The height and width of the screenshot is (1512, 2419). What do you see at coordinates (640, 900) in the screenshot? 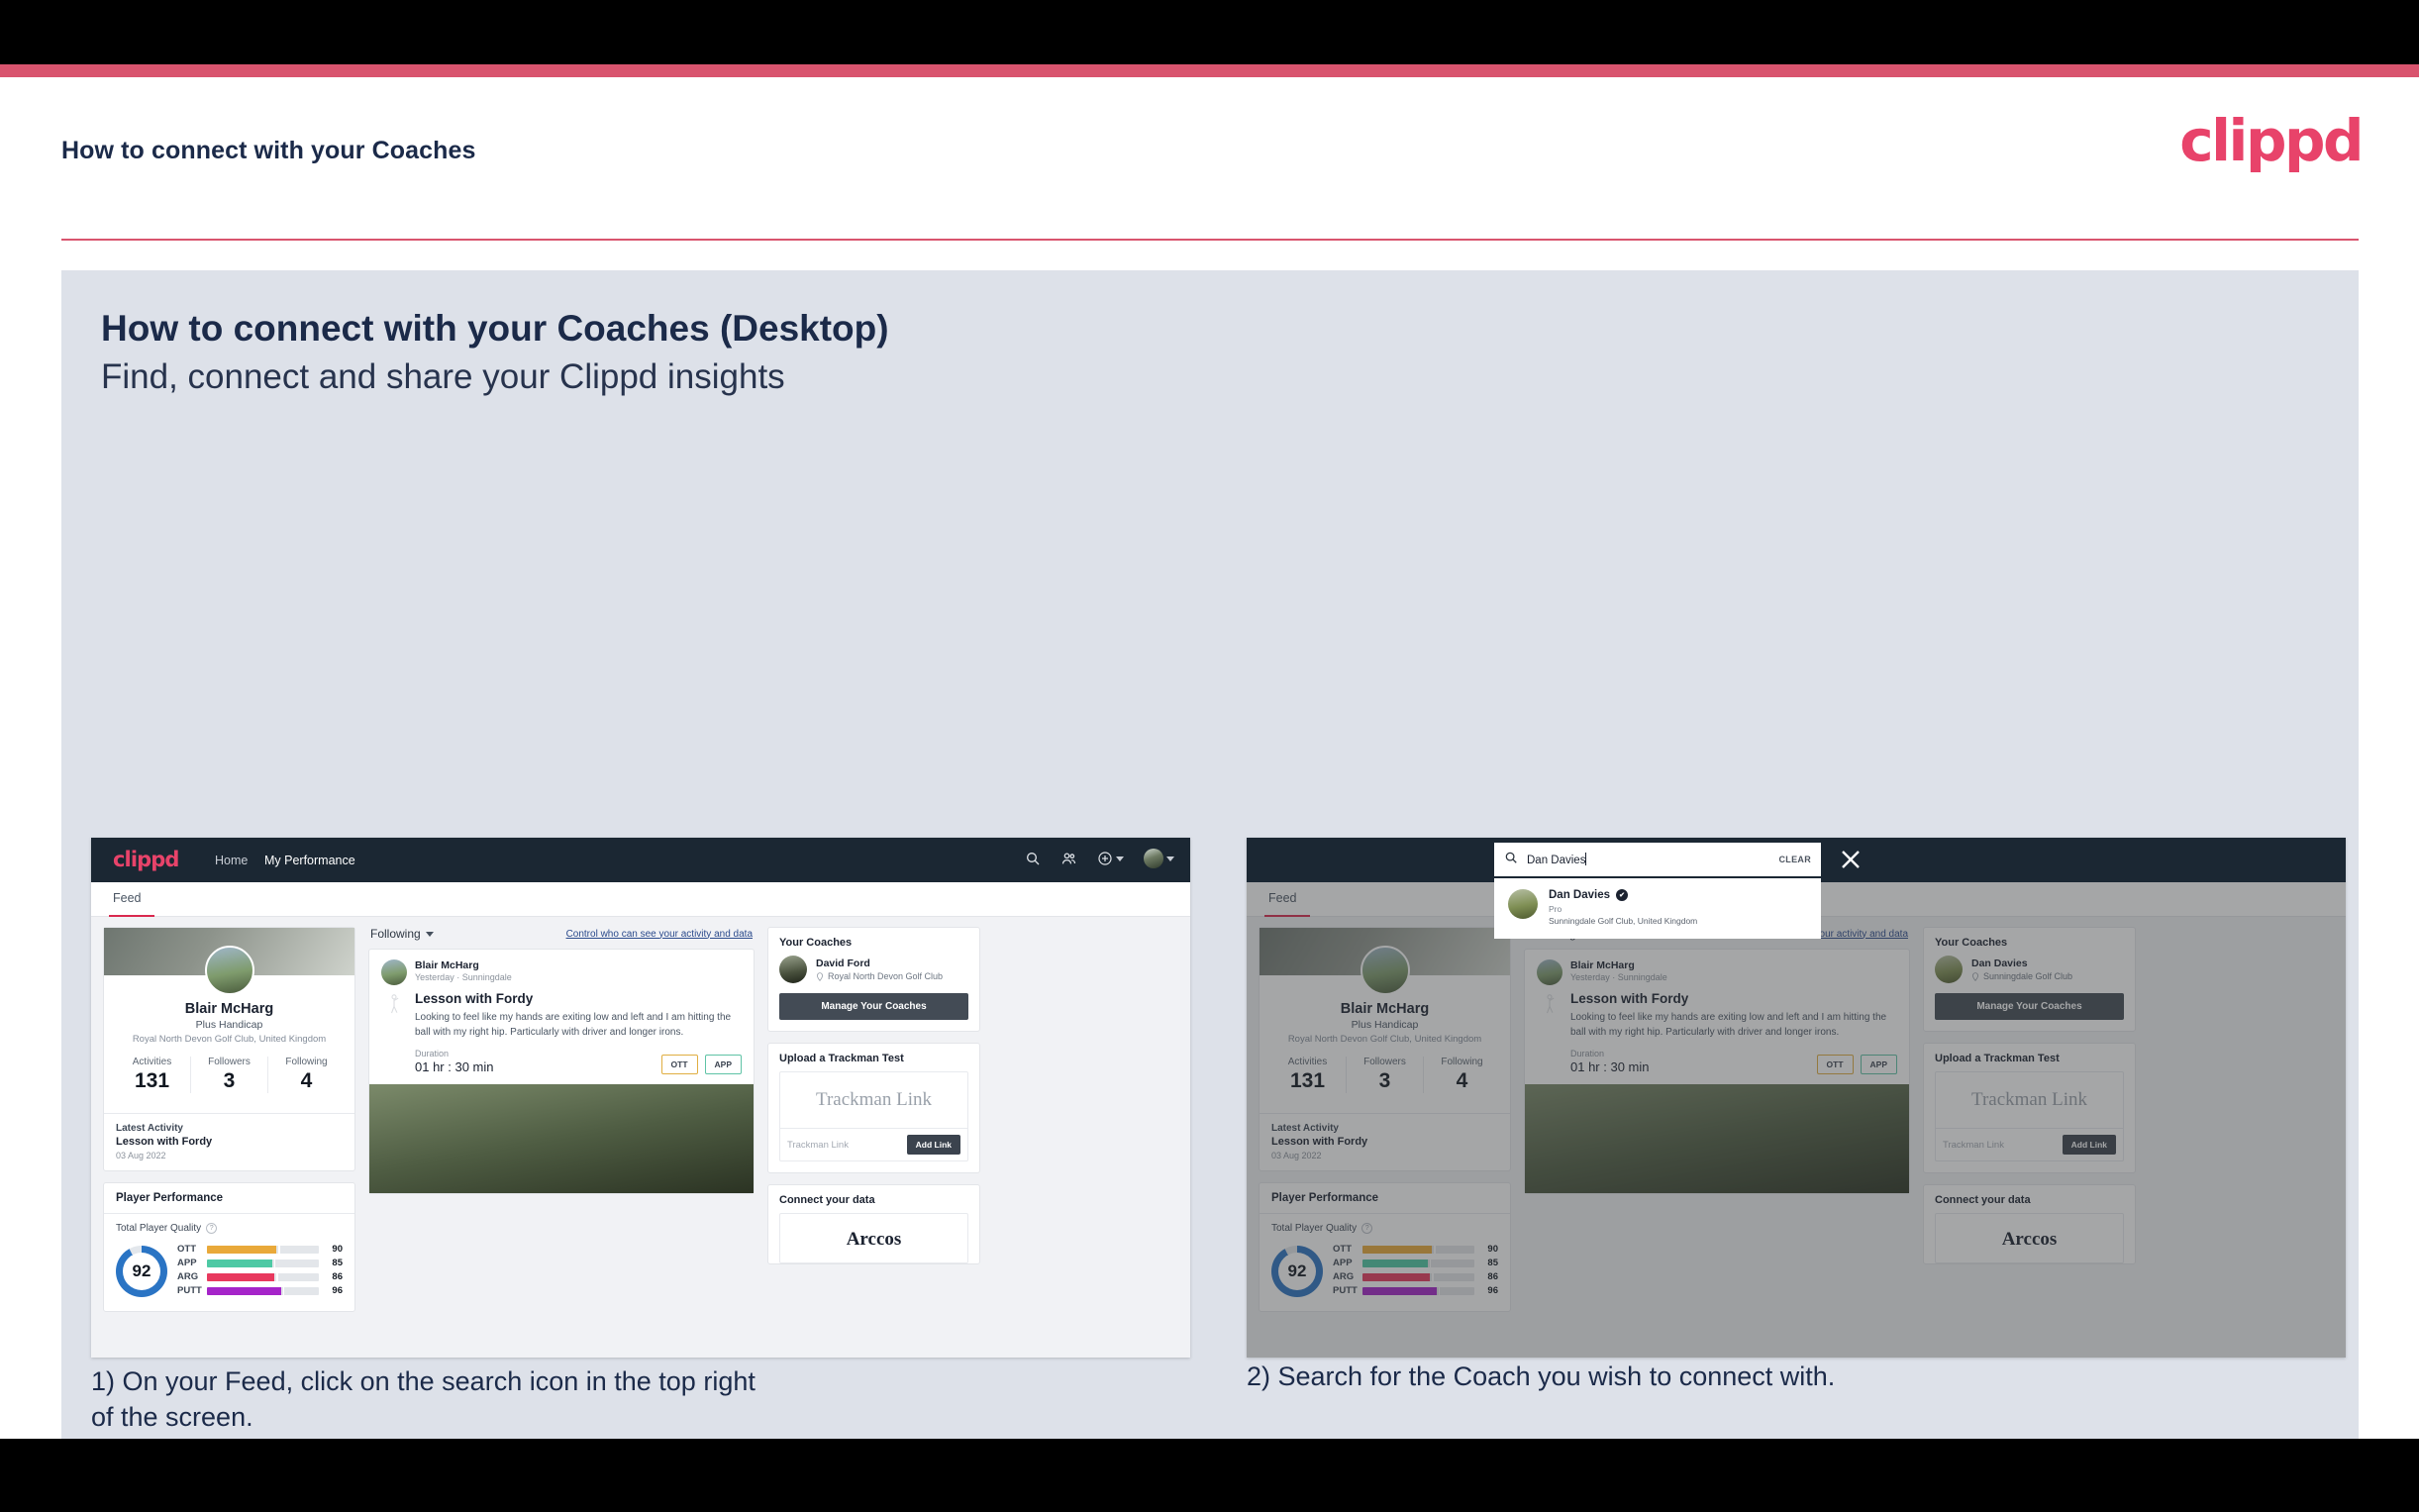
I see `feed-tabbar: Feed` at bounding box center [640, 900].